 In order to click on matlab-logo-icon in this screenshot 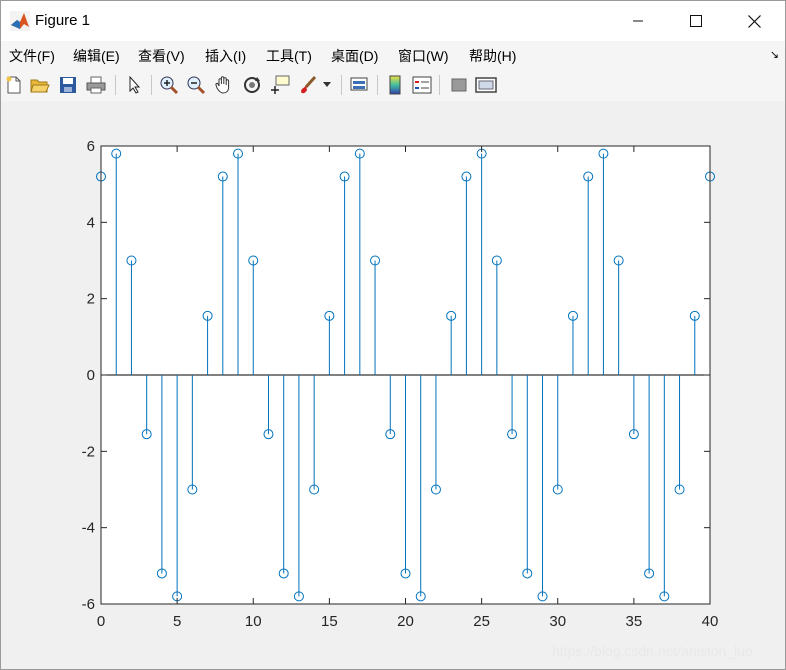, I will do `click(20, 21)`.